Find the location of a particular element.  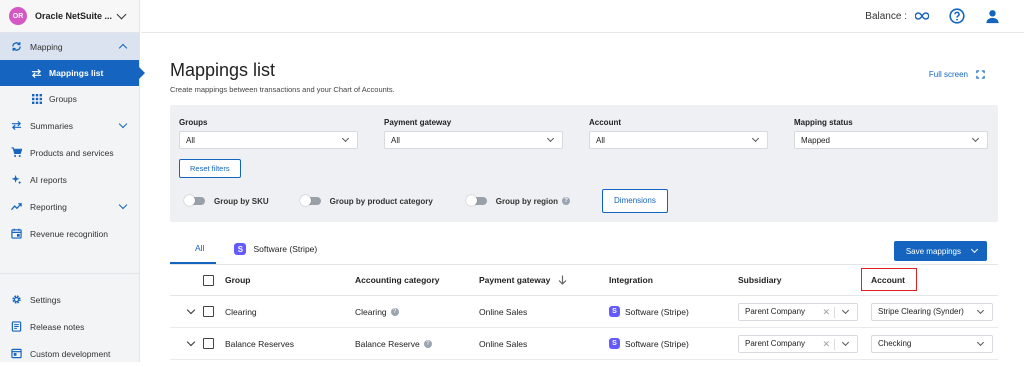

fullscreen-button: Full screen is located at coordinates (957, 74).